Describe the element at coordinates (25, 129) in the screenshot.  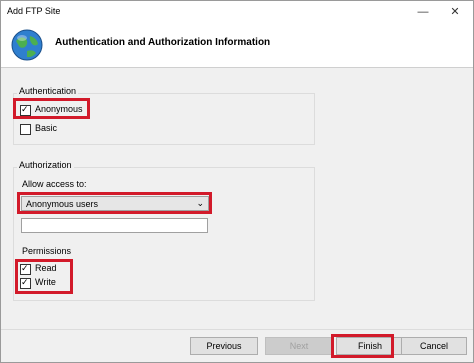
I see `basic-check-box` at that location.